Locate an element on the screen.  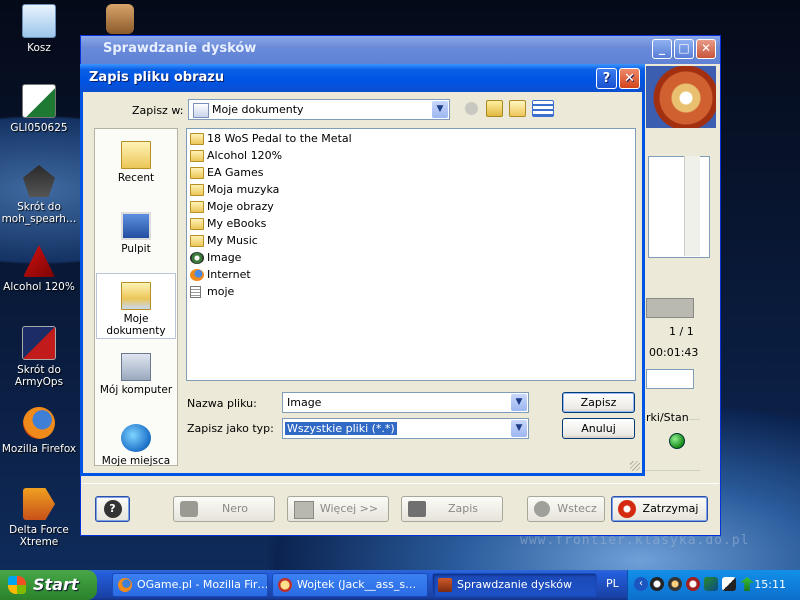
resize-grip-icon is located at coordinates (635, 466).